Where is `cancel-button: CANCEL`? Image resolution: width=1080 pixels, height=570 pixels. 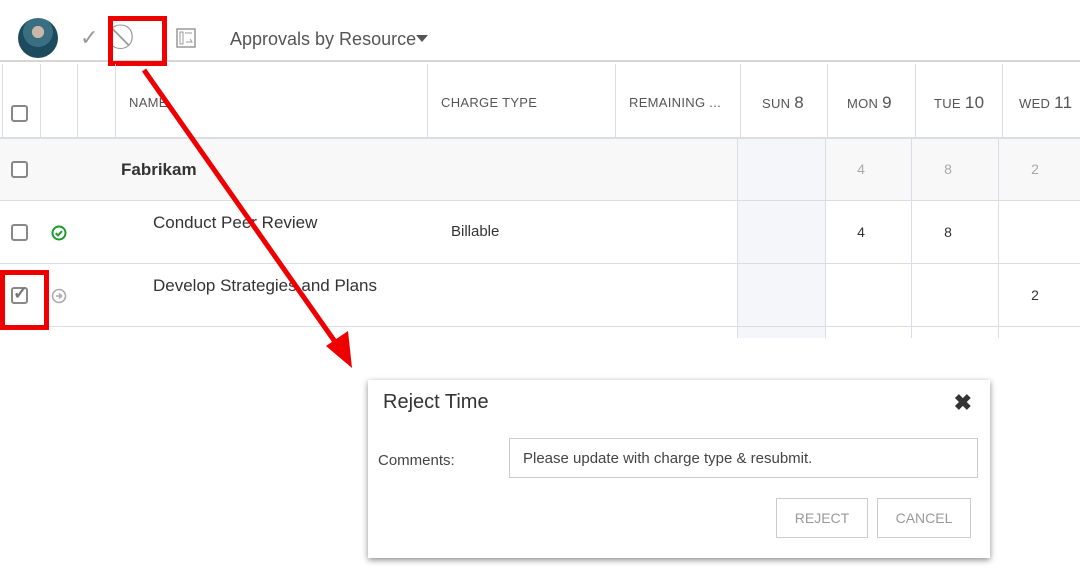 cancel-button: CANCEL is located at coordinates (924, 518).